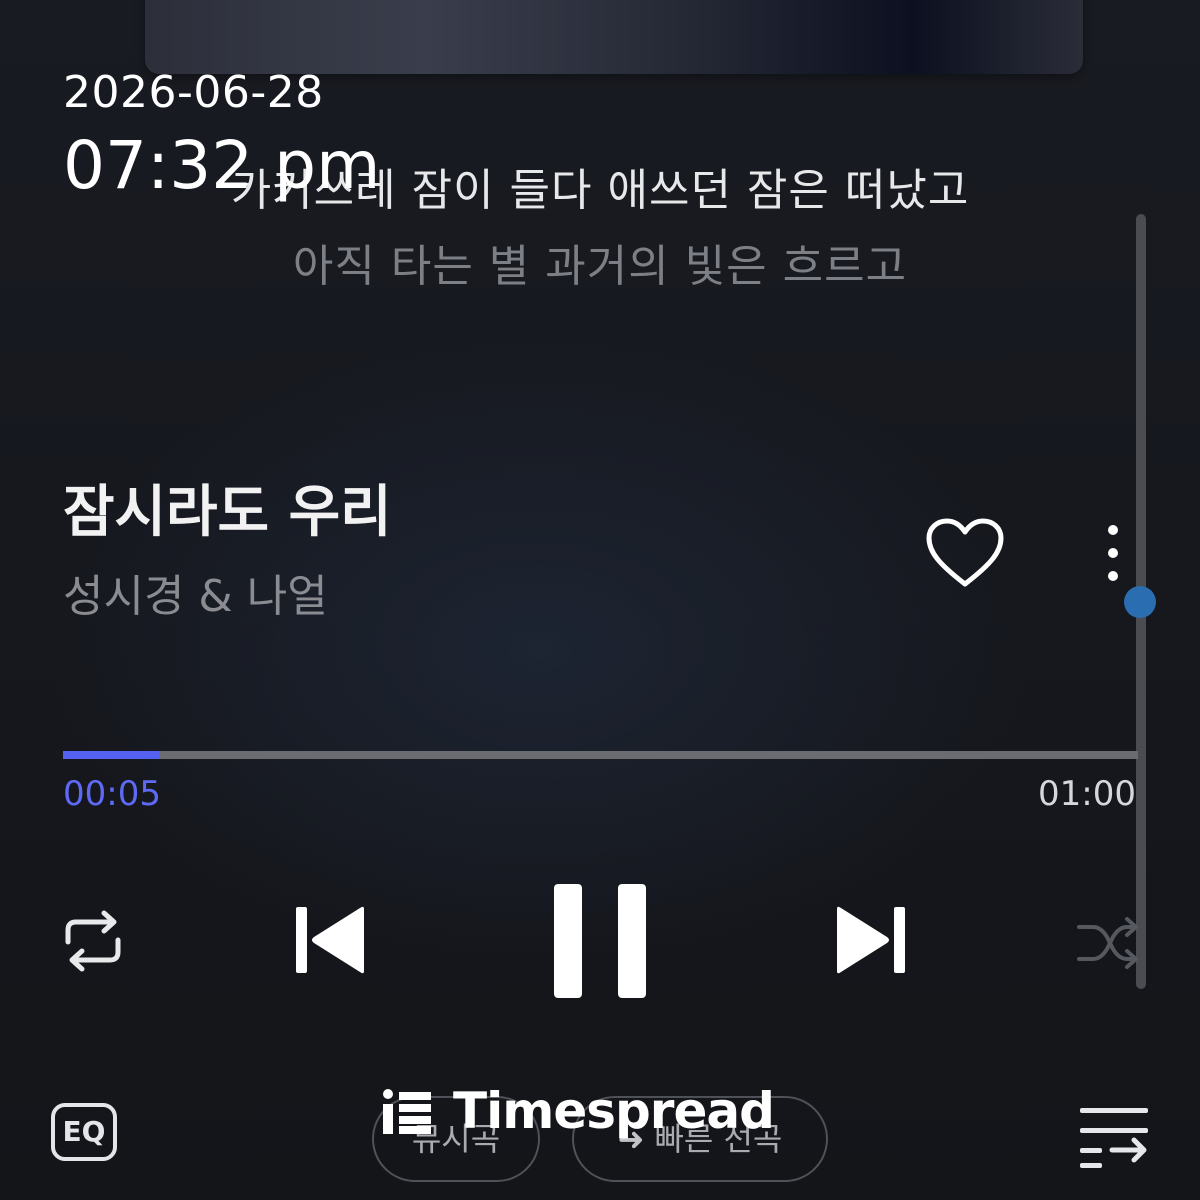  Describe the element at coordinates (1140, 602) in the screenshot. I see `volume-scroll-thumb` at that location.